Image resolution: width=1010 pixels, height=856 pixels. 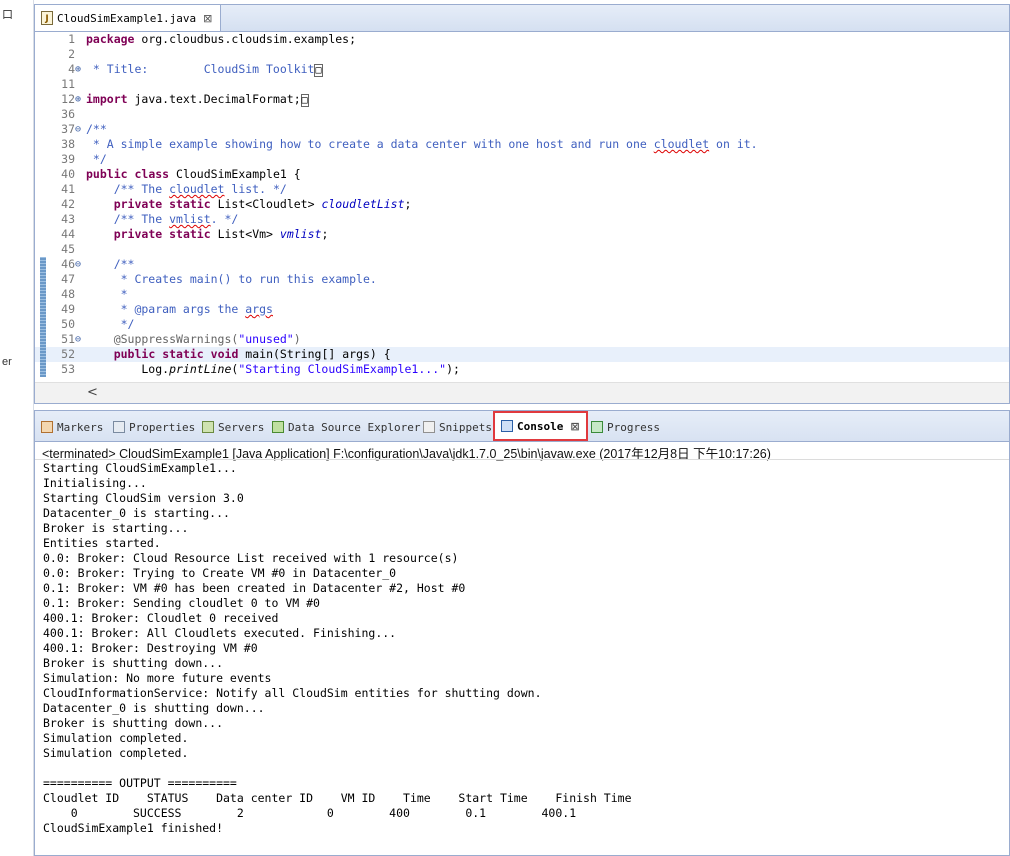 I want to click on scroll-left-icon: <, so click(x=92, y=392).